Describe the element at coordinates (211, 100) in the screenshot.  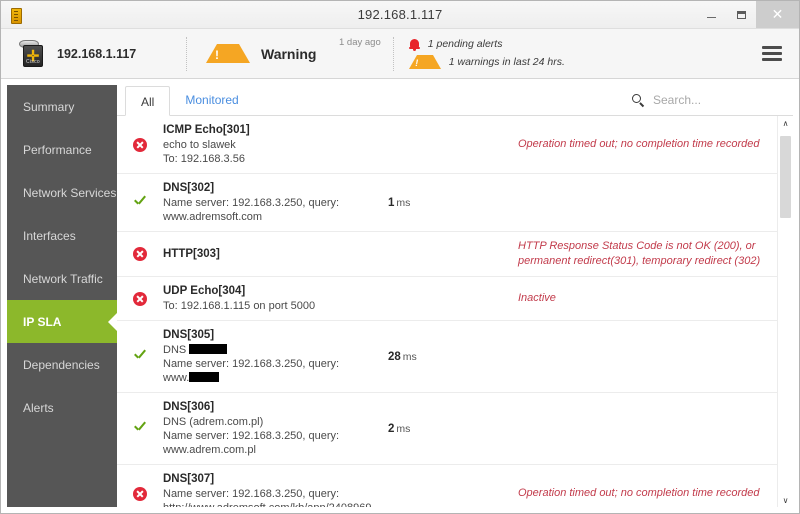
I see `tab-monitored: Monitored` at that location.